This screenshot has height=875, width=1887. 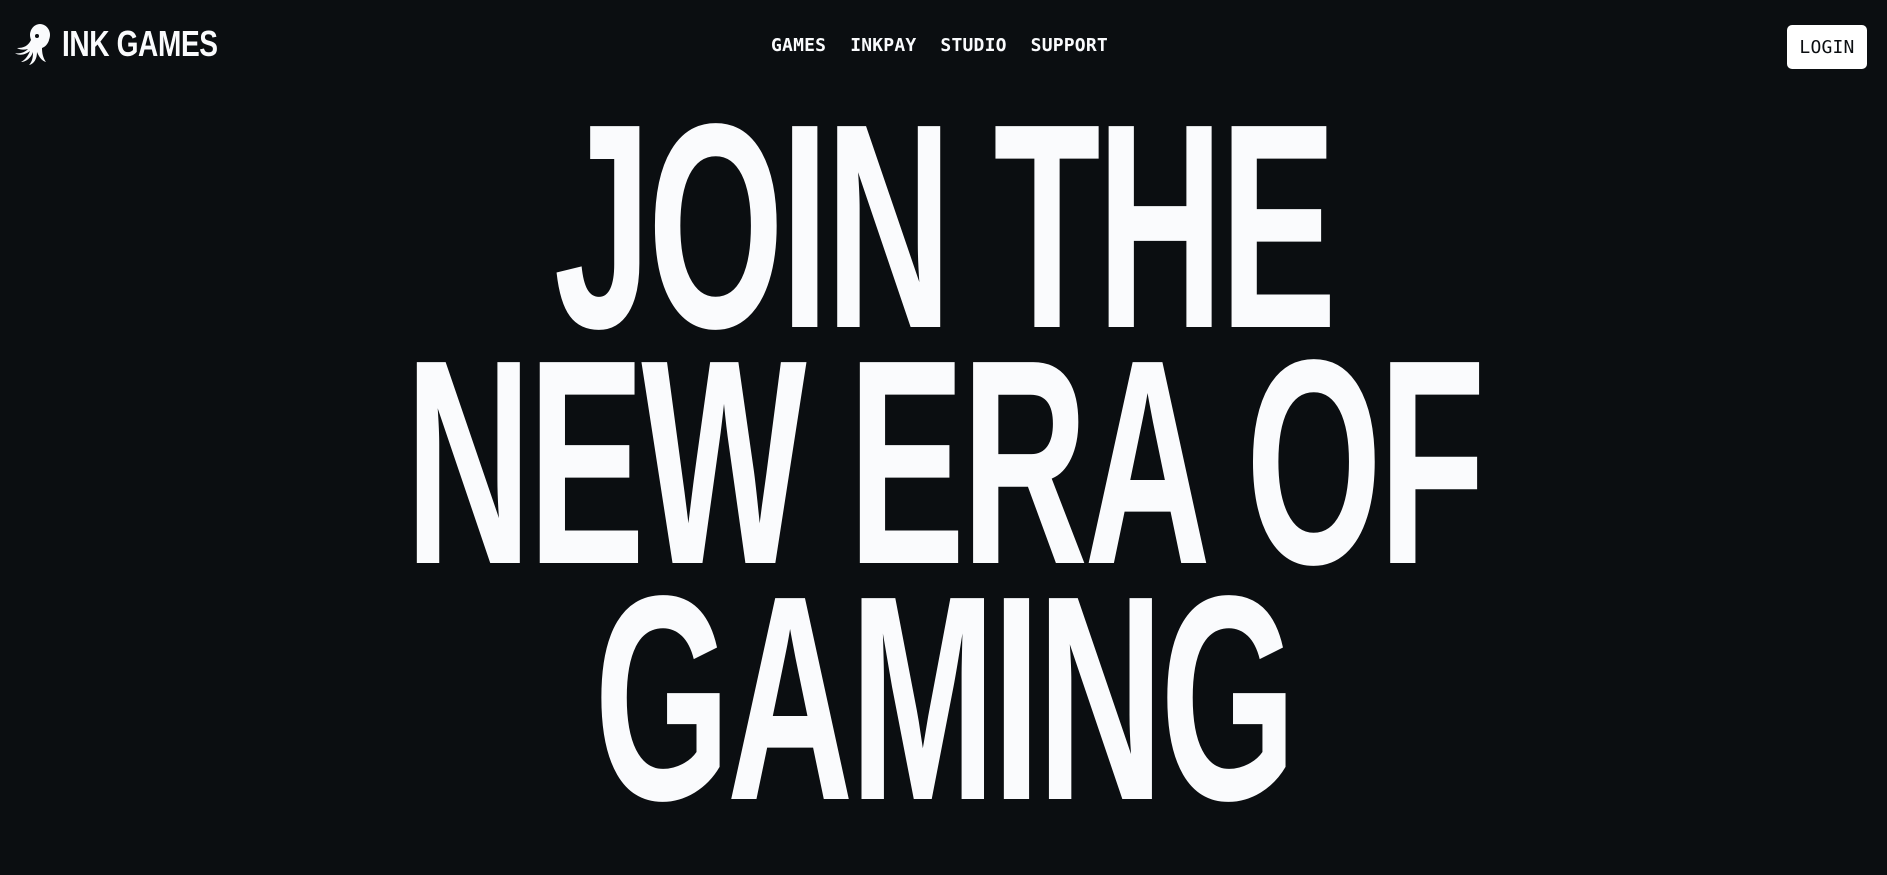 I want to click on hero-line-3: GAMING, so click(x=945, y=698).